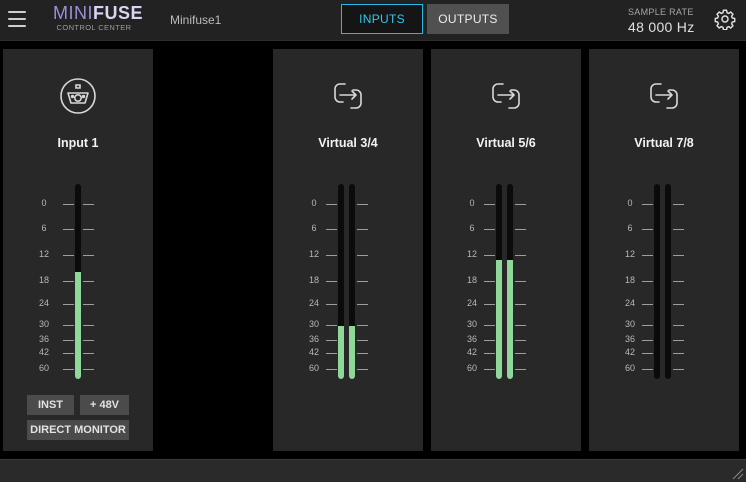  I want to click on gear-icon, so click(725, 19).